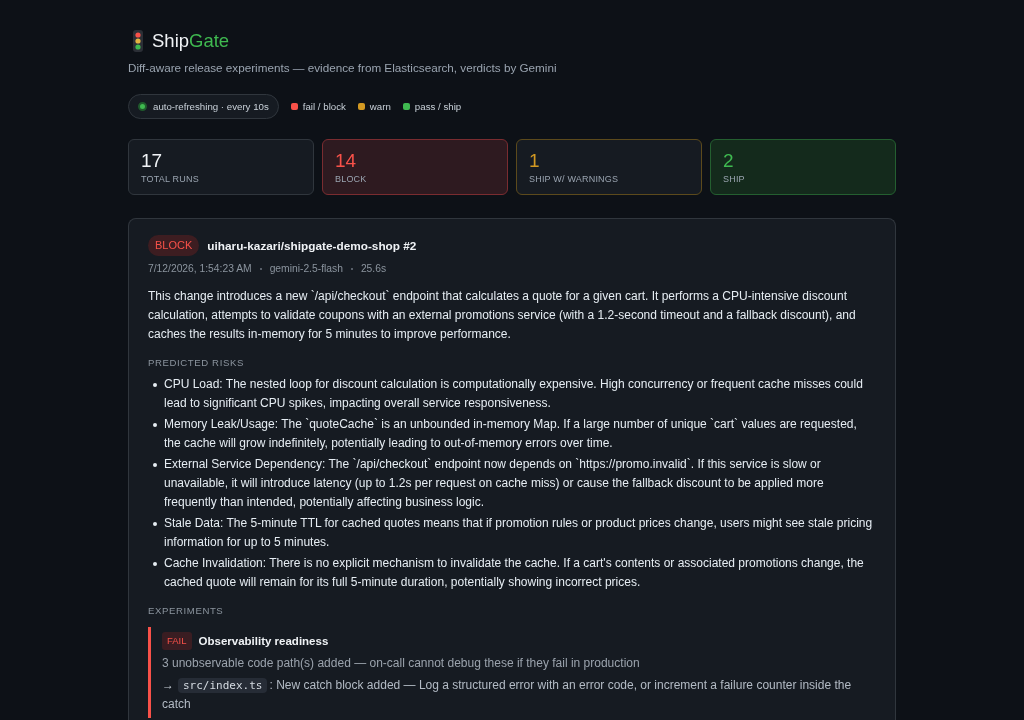 This screenshot has width=1024, height=720. Describe the element at coordinates (196, 363) in the screenshot. I see `section-heading: PREDICTED RISKS` at that location.